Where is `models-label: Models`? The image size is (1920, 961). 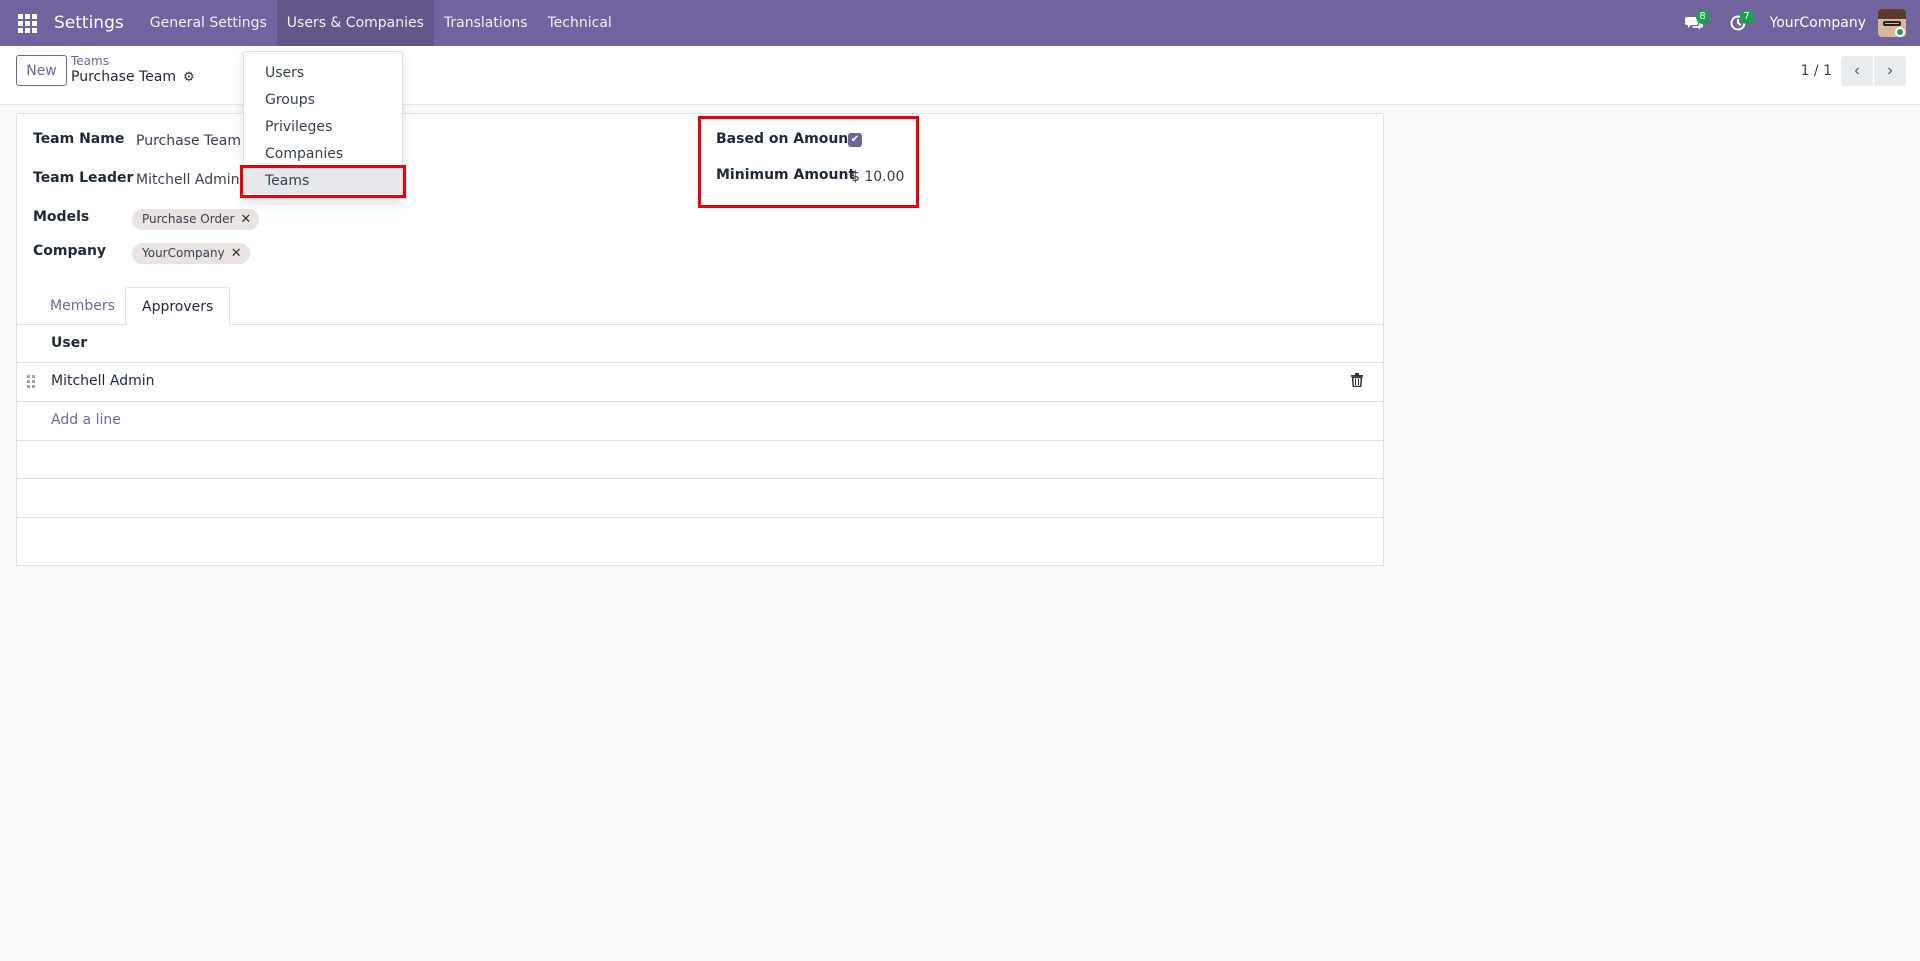
models-label: Models is located at coordinates (61, 217).